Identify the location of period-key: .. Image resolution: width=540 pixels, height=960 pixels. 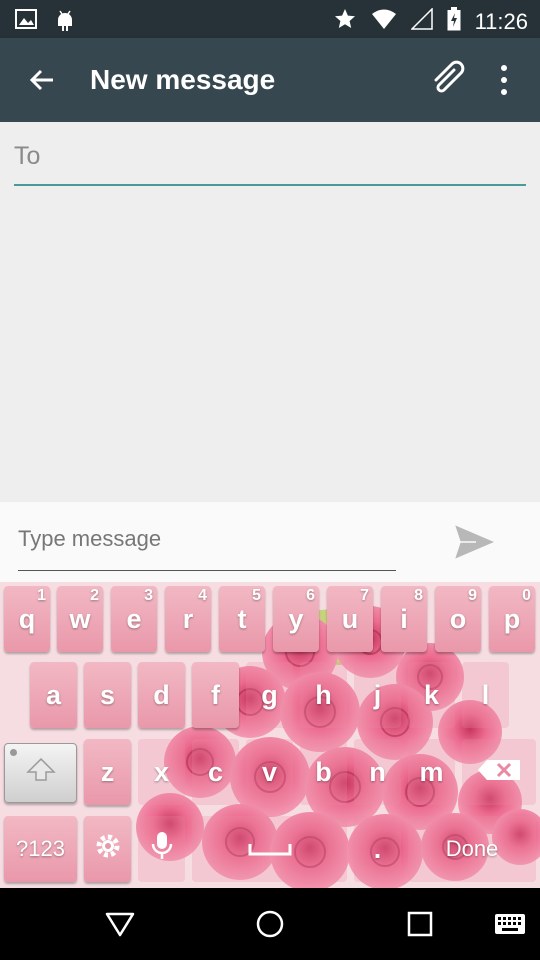
(377, 849).